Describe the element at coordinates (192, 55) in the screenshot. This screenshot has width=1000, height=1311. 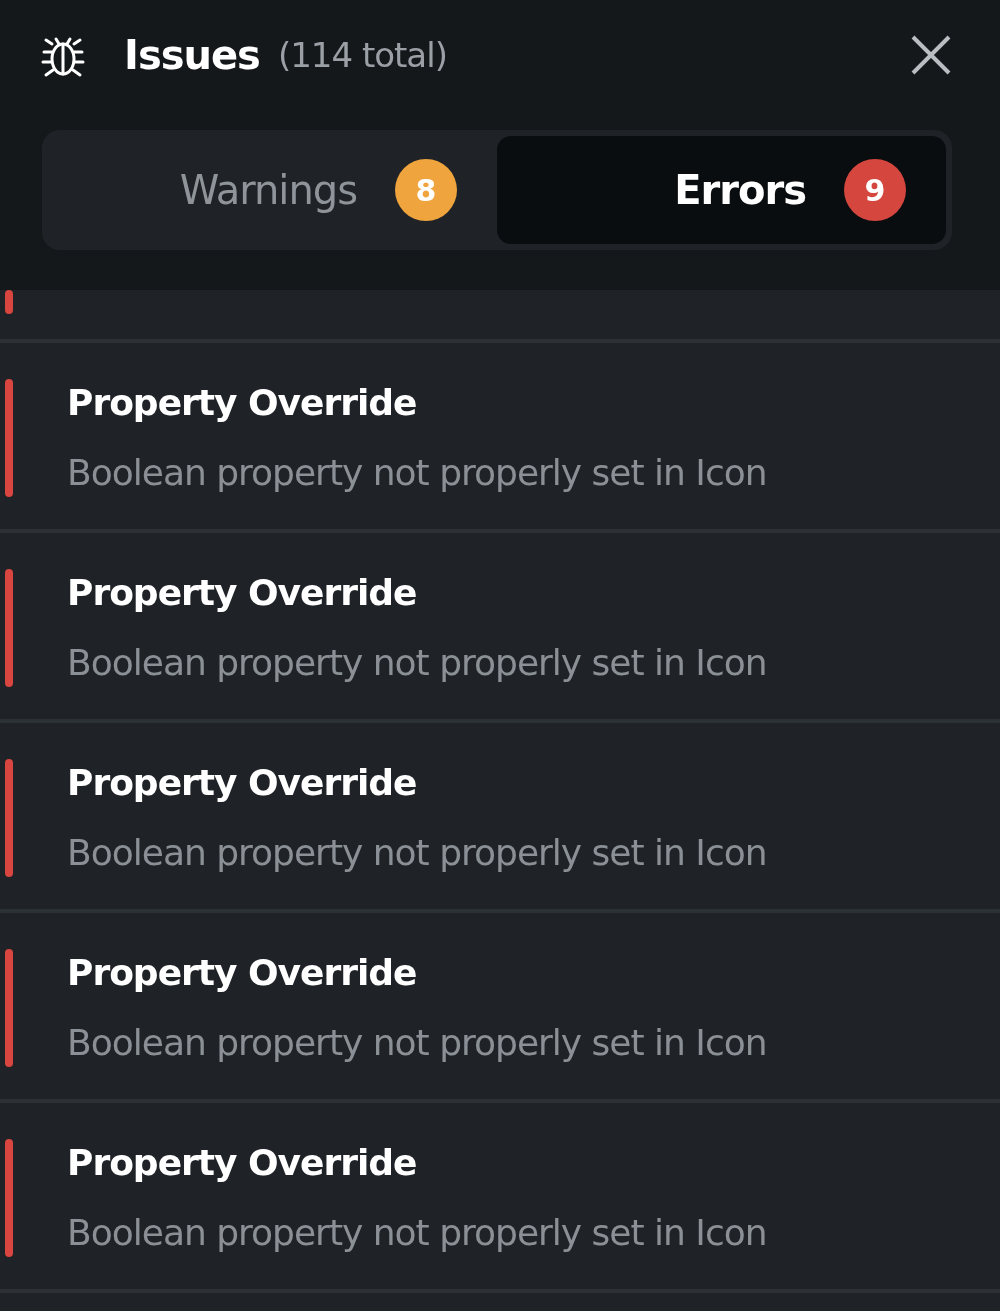
I see `panel-title: Issues` at that location.